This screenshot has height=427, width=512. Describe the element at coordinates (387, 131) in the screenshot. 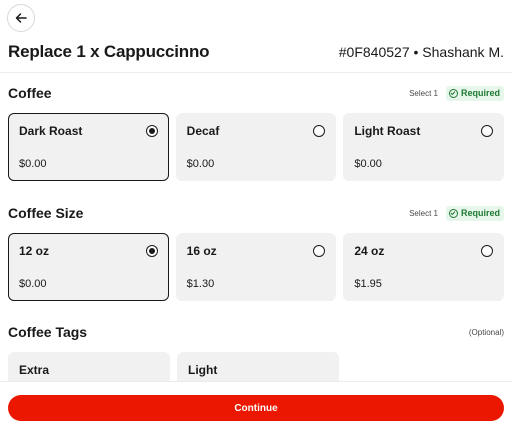

I see `option-name: Light Roast` at that location.